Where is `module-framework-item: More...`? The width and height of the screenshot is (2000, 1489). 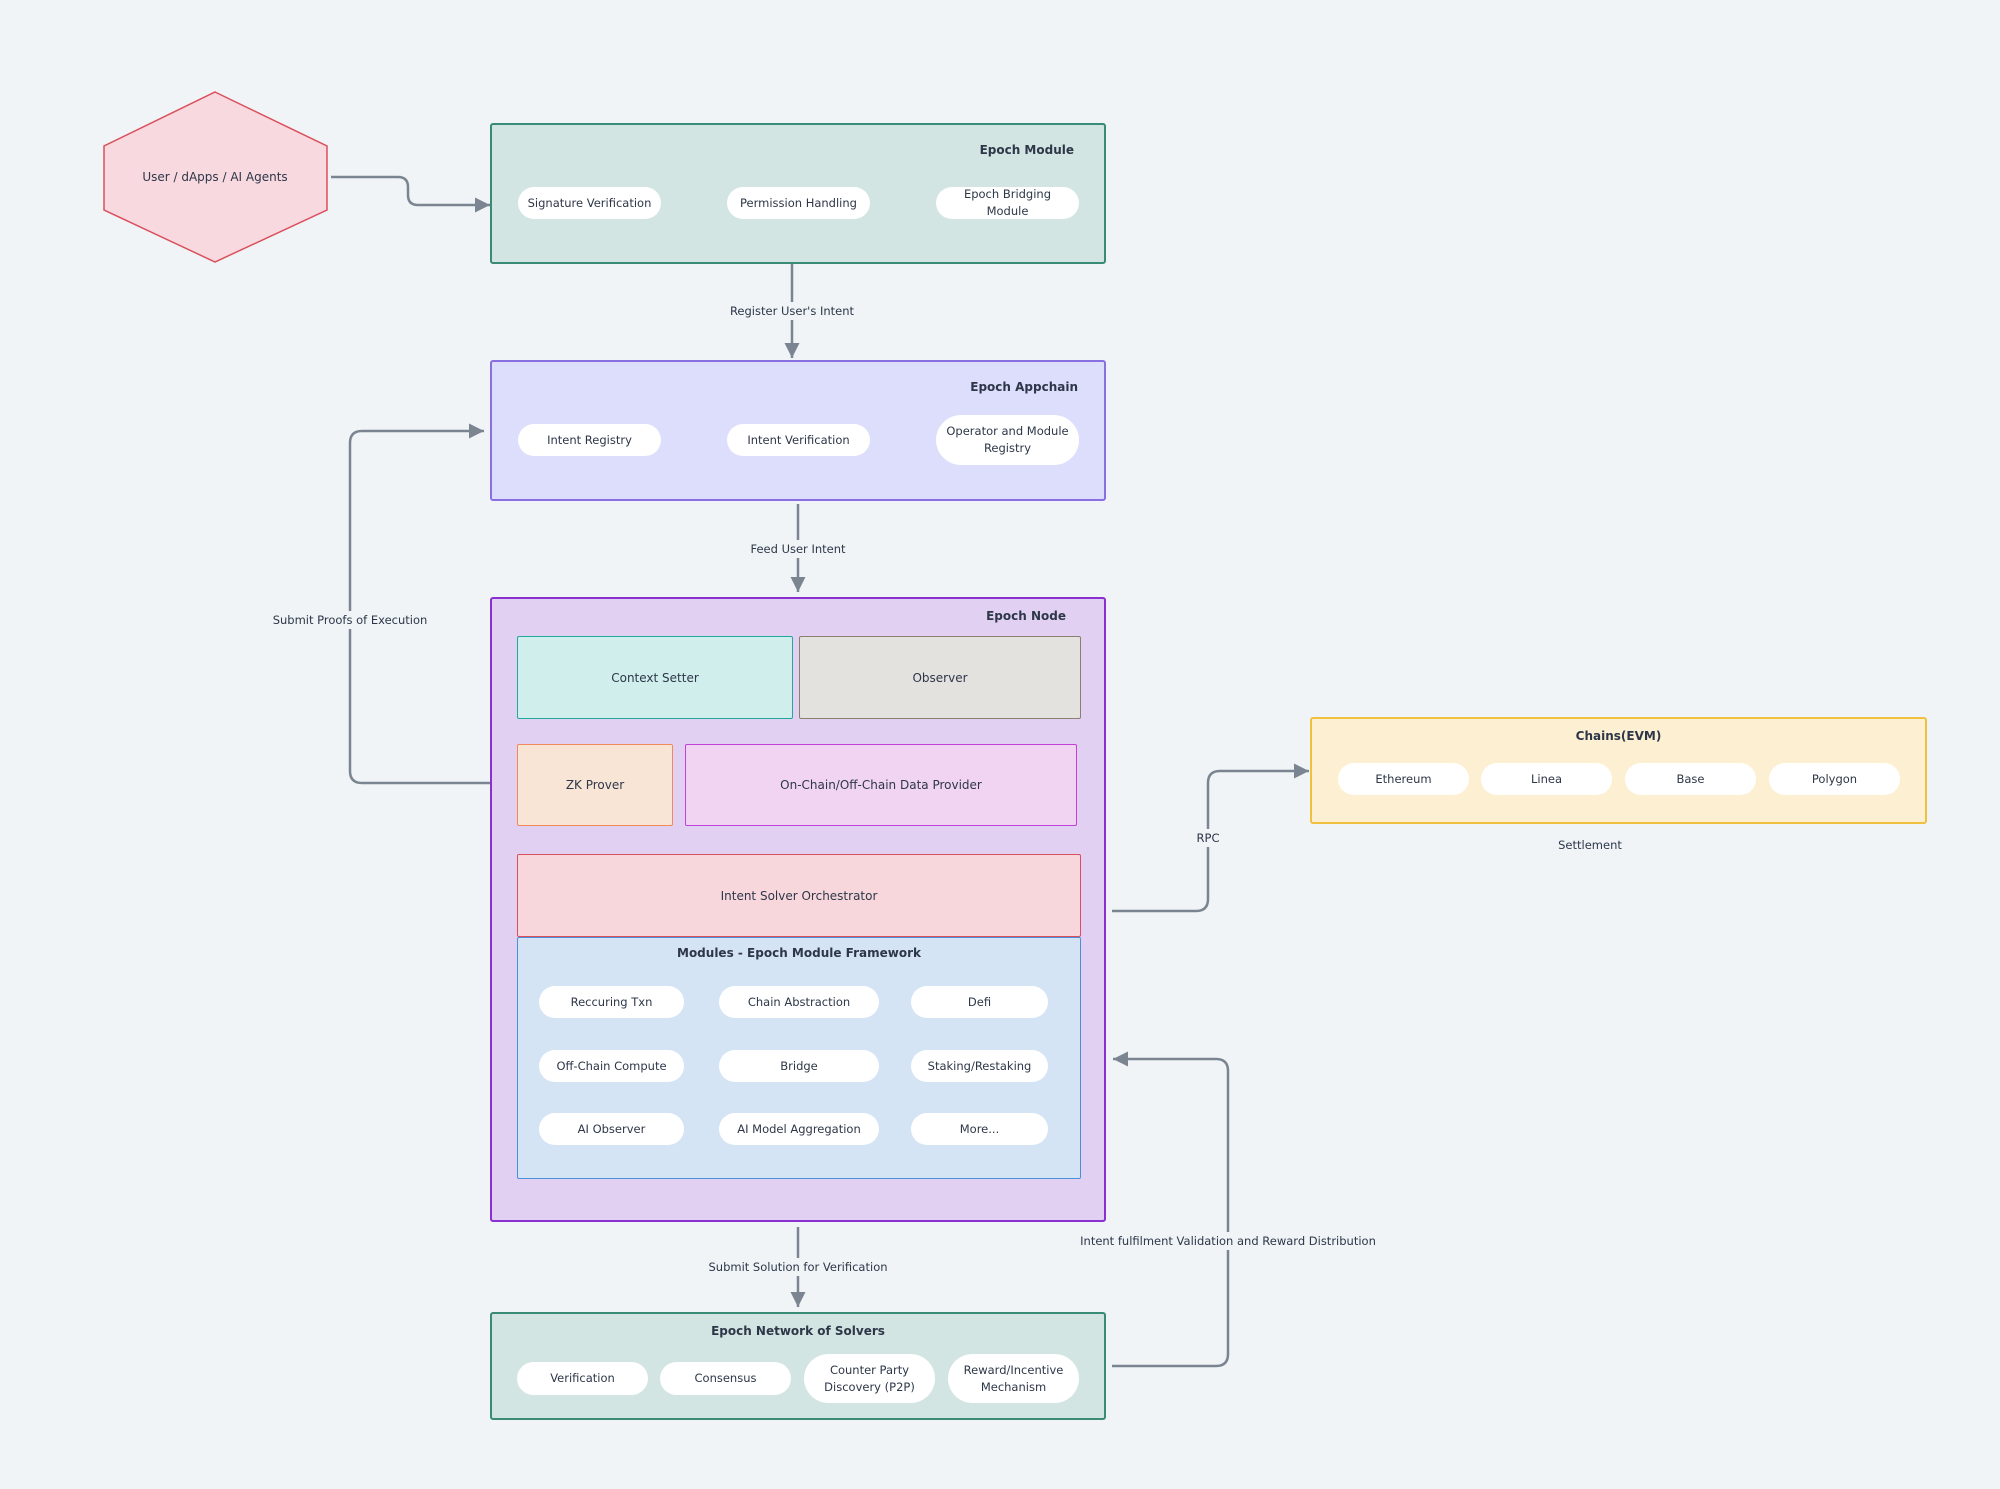
module-framework-item: More... is located at coordinates (979, 1129).